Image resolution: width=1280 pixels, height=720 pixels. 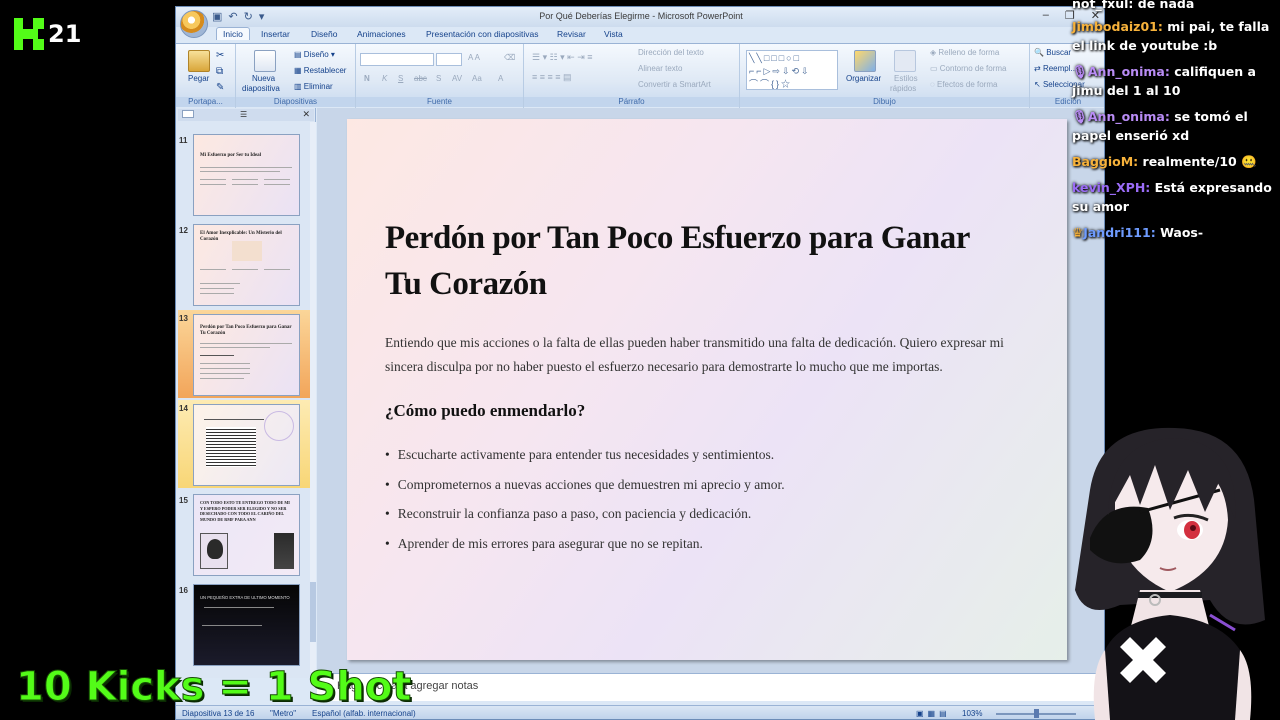 I want to click on tab-diseno: Diseño, so click(x=324, y=34).